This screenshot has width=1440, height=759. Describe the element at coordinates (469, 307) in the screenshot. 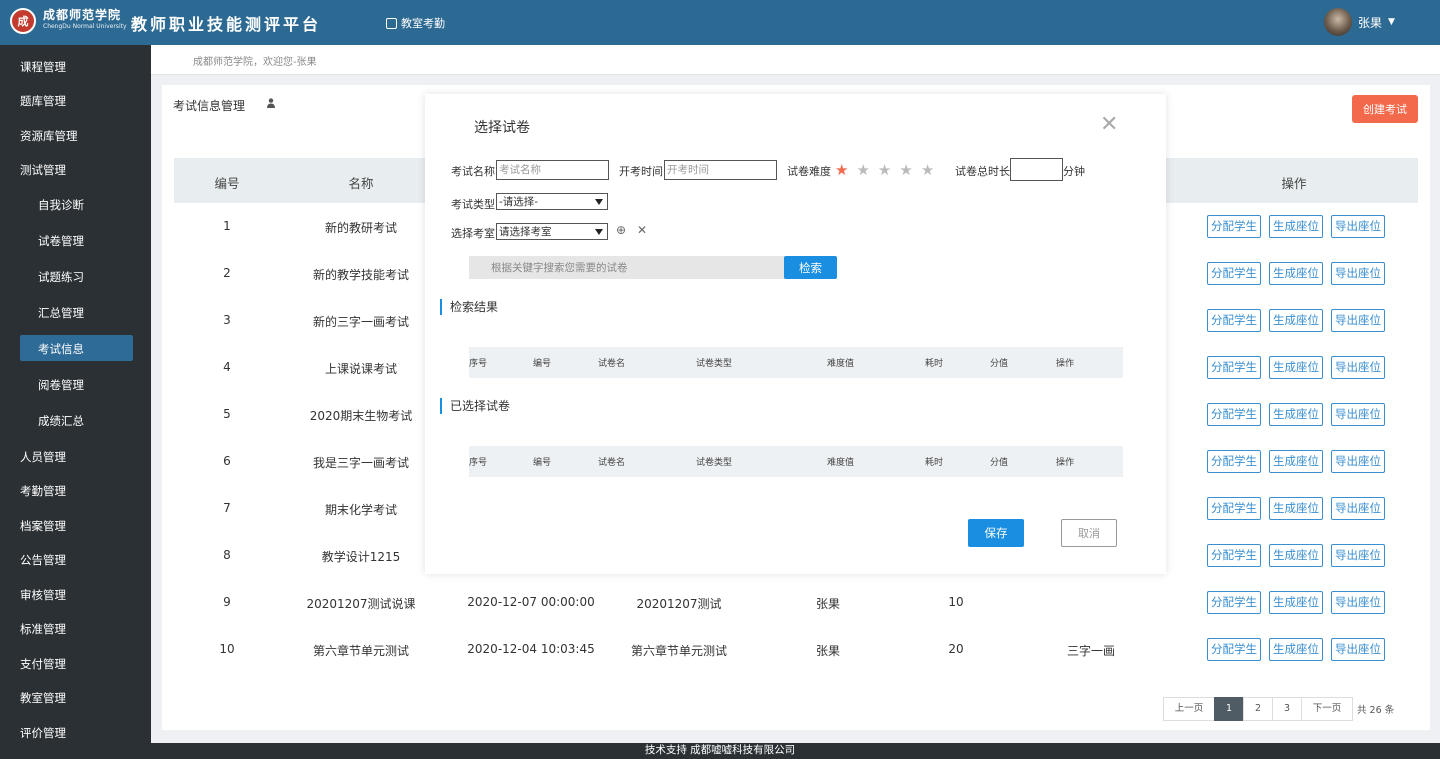

I see `results-section-title: 检索结果` at that location.